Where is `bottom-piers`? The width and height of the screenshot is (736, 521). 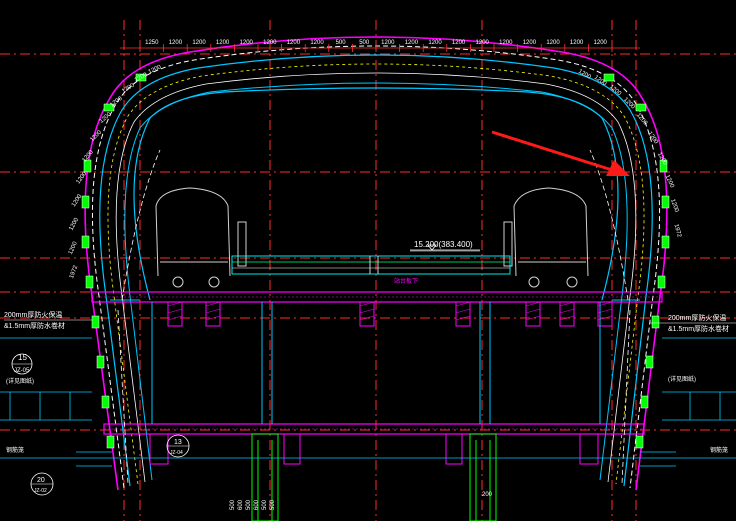
bottom-piers is located at coordinates (374, 449).